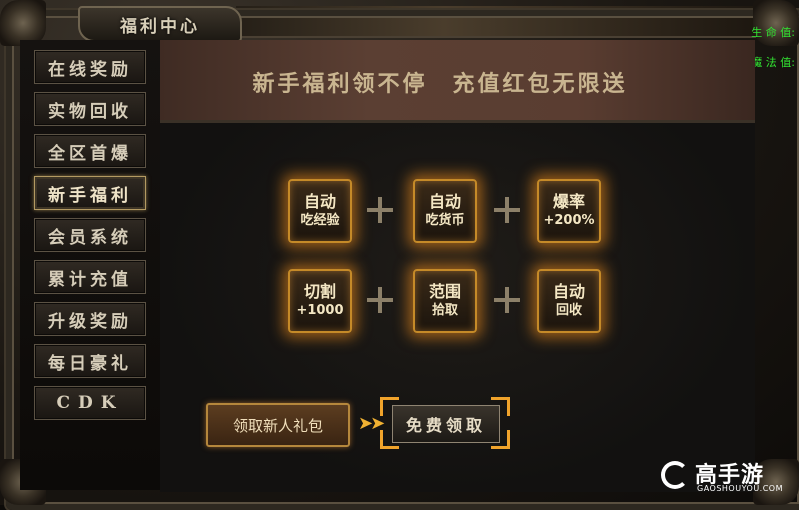 This screenshot has width=799, height=510. I want to click on benefit-auto-currency: 自动 吃货币, so click(445, 211).